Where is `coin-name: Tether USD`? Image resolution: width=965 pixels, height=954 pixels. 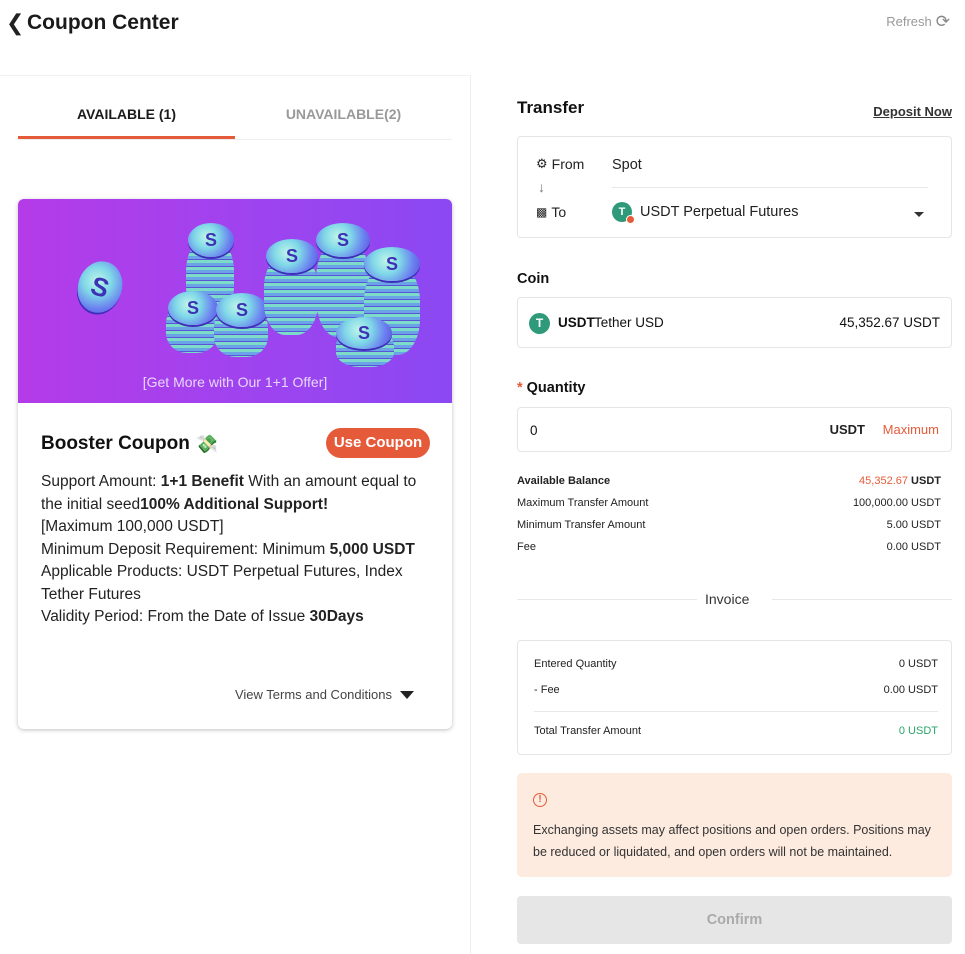 coin-name: Tether USD is located at coordinates (629, 322).